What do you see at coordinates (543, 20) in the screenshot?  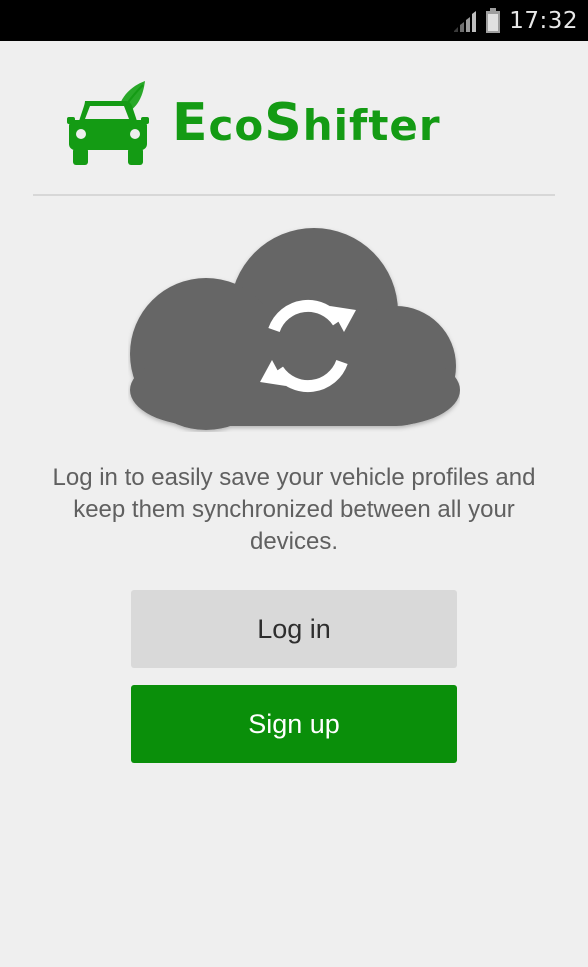 I see `status-time: 17:32` at bounding box center [543, 20].